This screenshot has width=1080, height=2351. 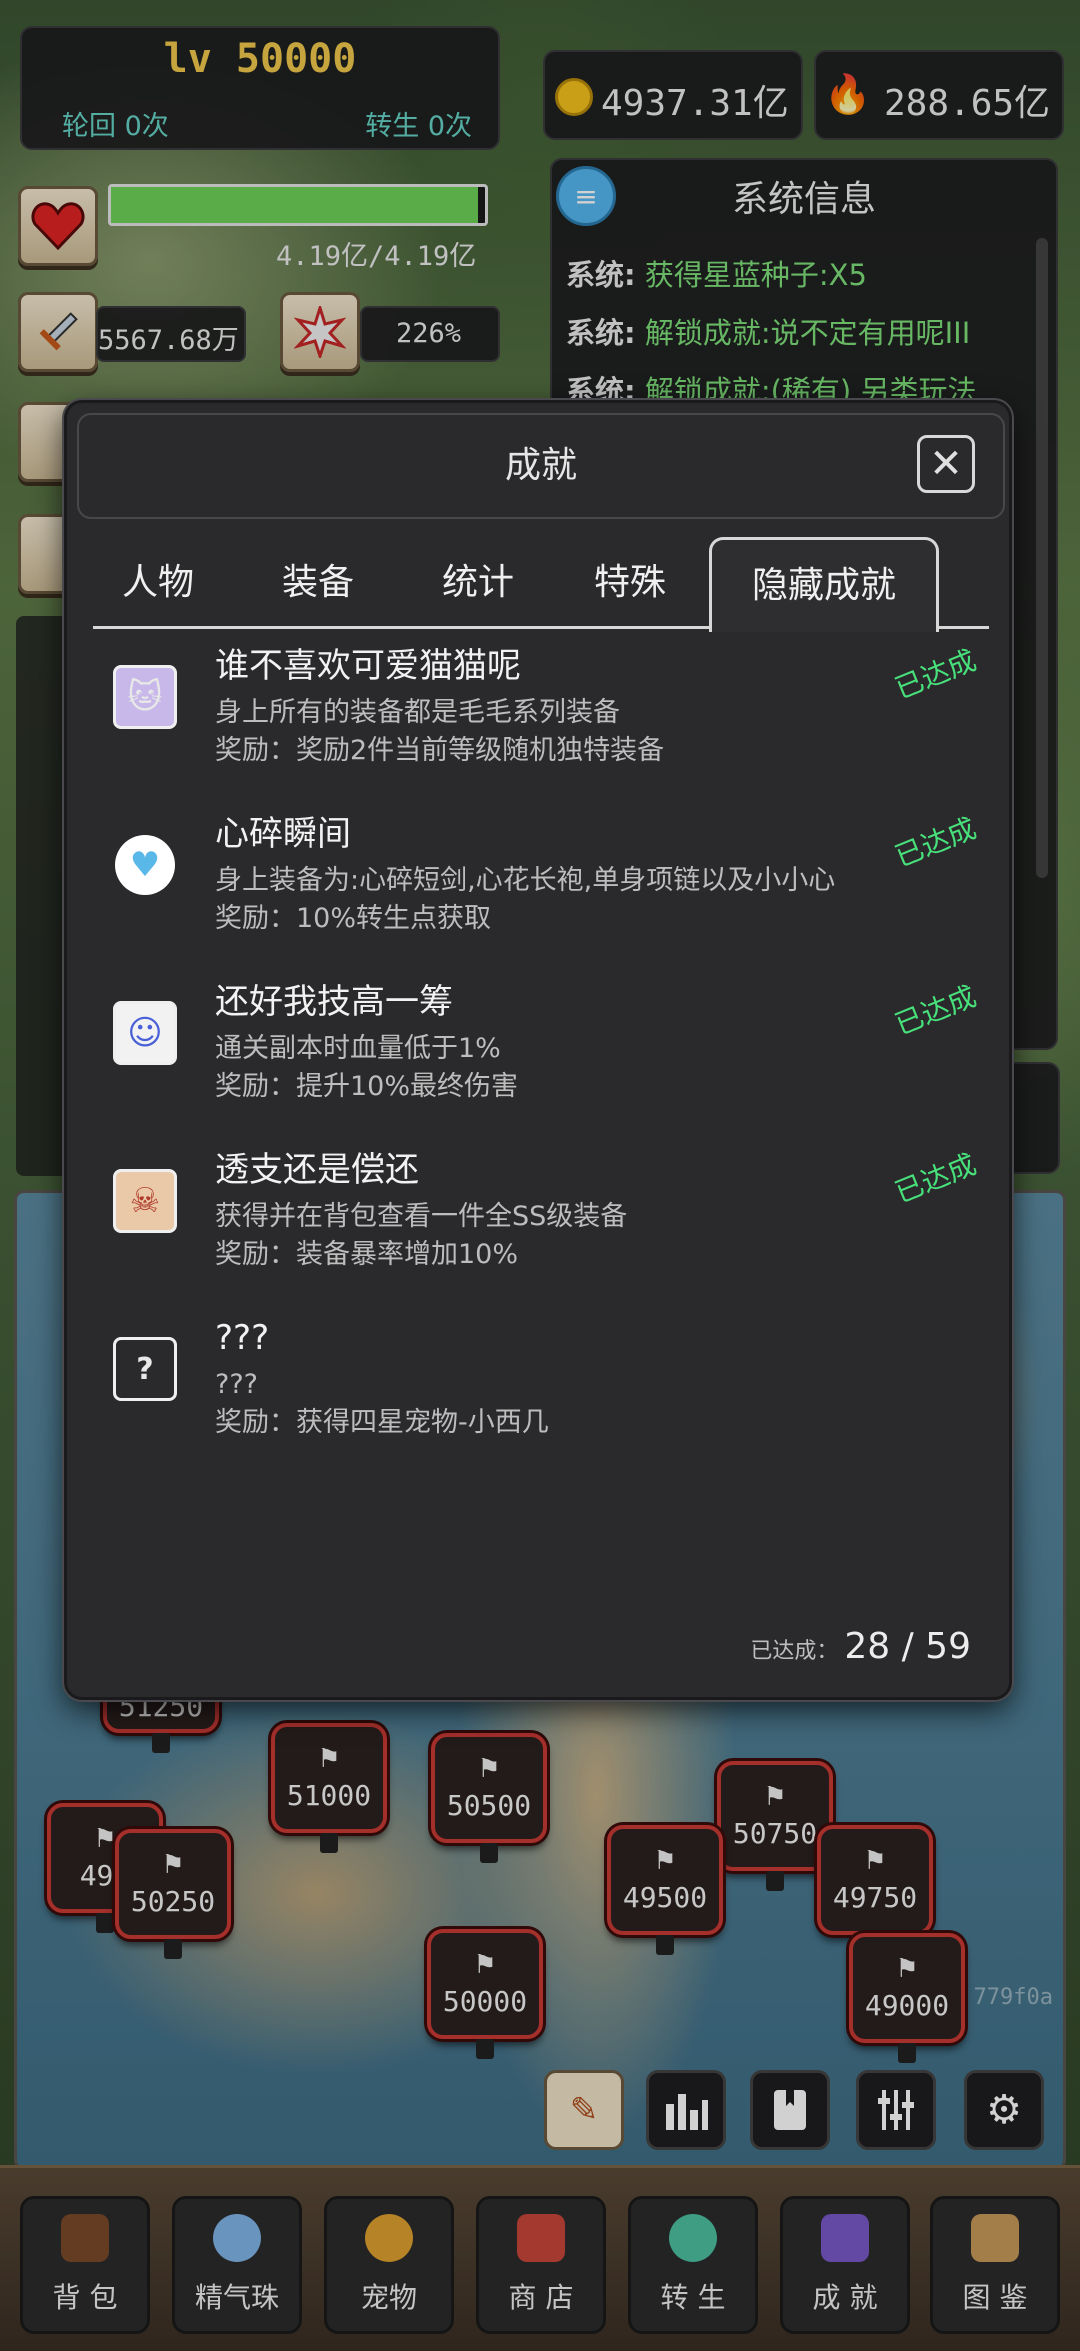 What do you see at coordinates (145, 1369) in the screenshot?
I see `question-icon: ?` at bounding box center [145, 1369].